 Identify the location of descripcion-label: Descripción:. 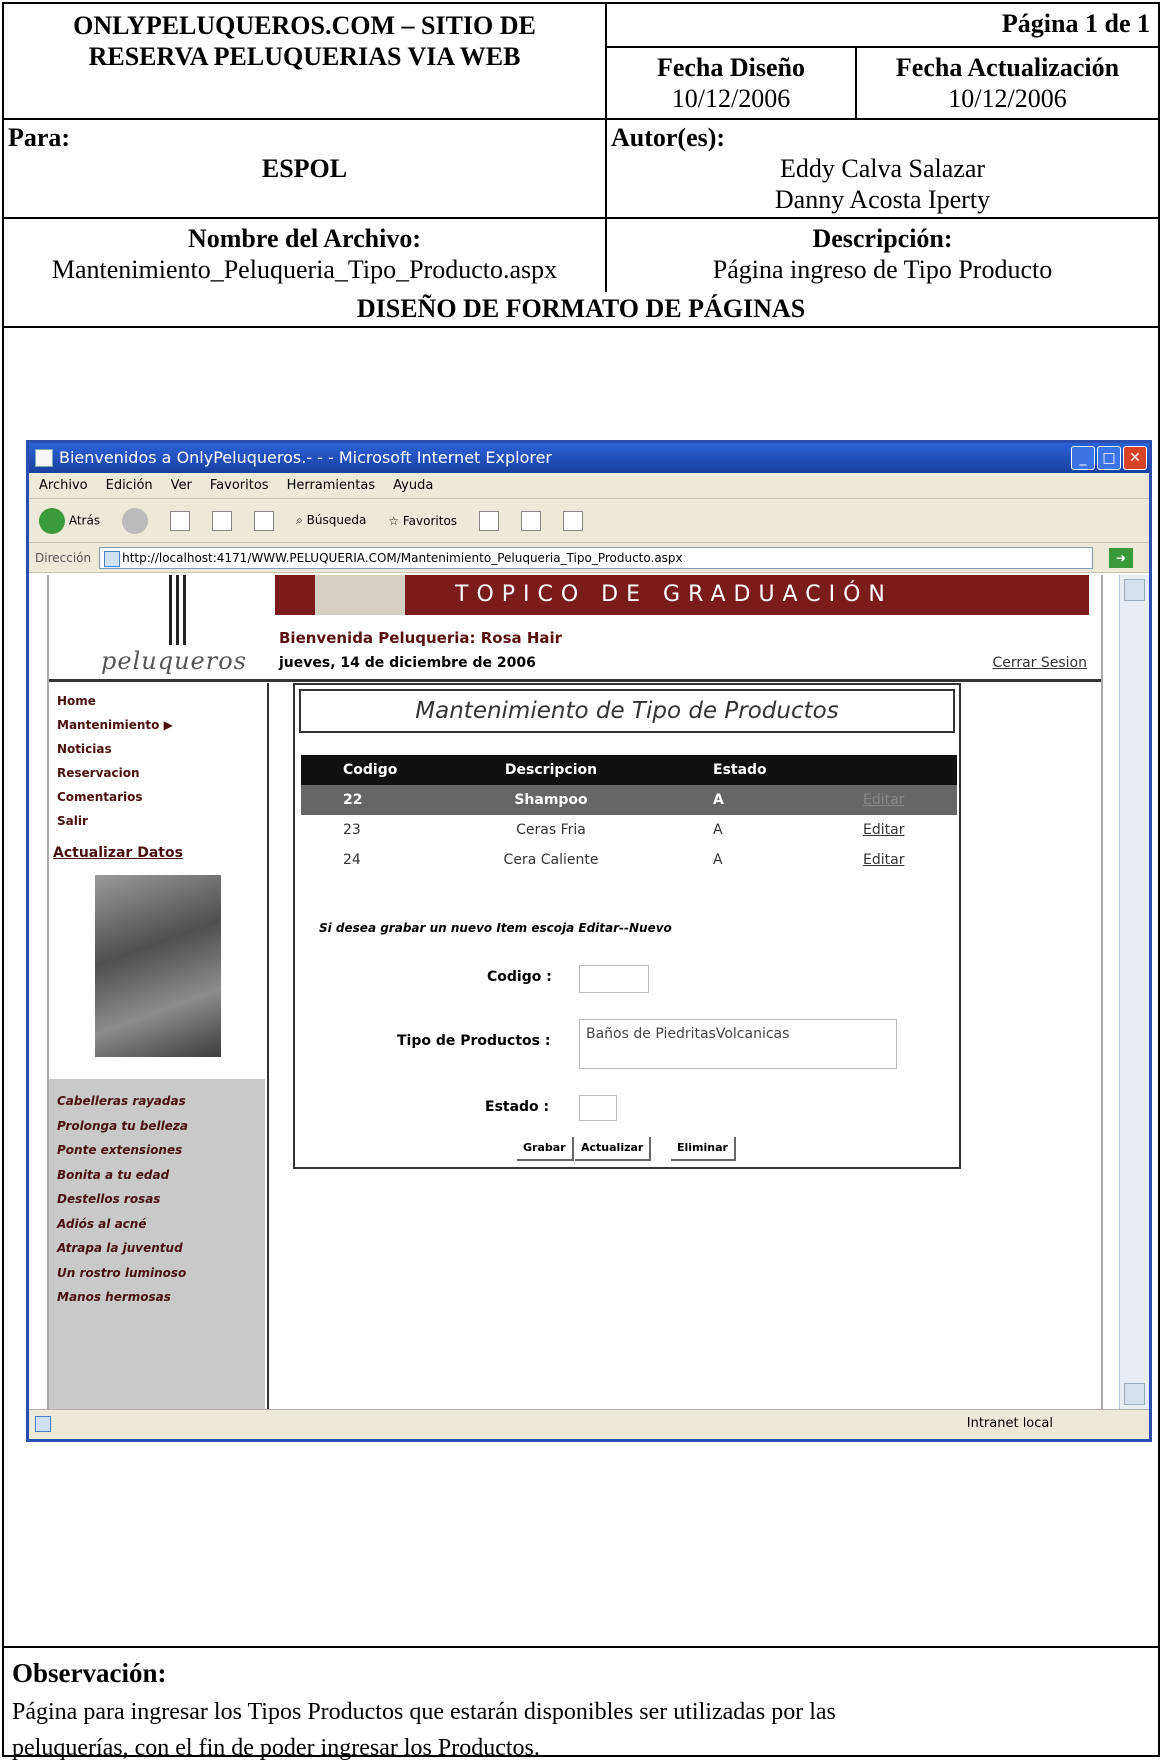
(882, 238).